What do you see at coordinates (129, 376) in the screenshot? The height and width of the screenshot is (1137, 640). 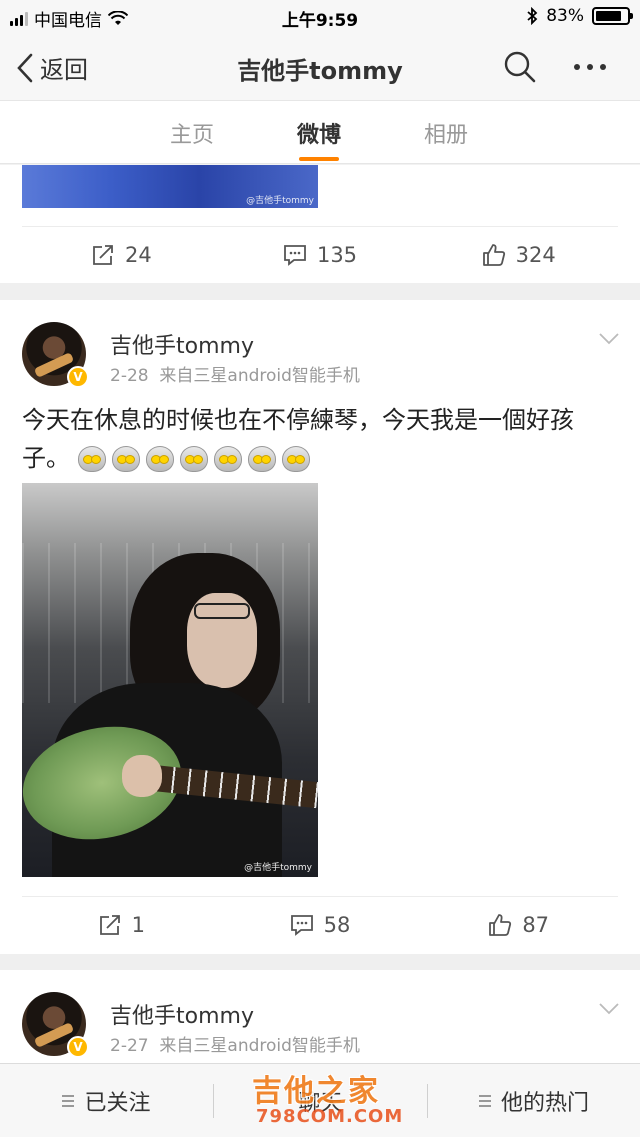 I see `post-date: 2-28` at bounding box center [129, 376].